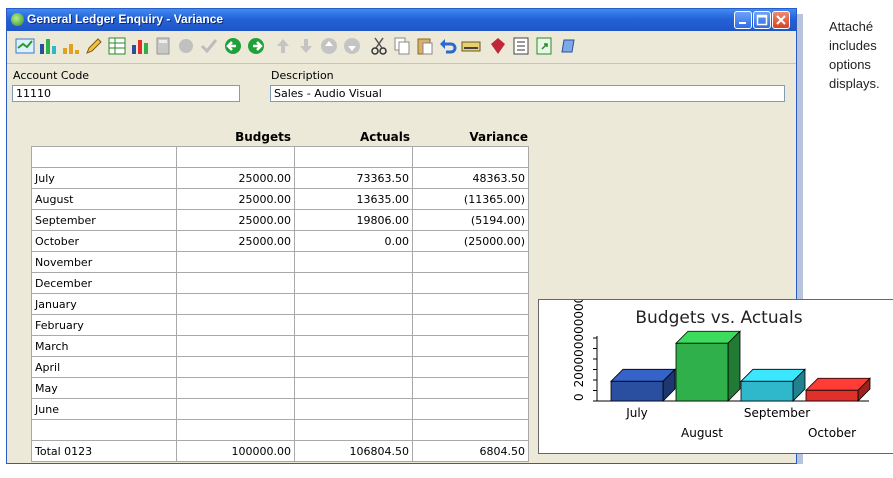 Image resolution: width=893 pixels, height=478 pixels. What do you see at coordinates (117, 46) in the screenshot?
I see `spreadsheet-icon` at bounding box center [117, 46].